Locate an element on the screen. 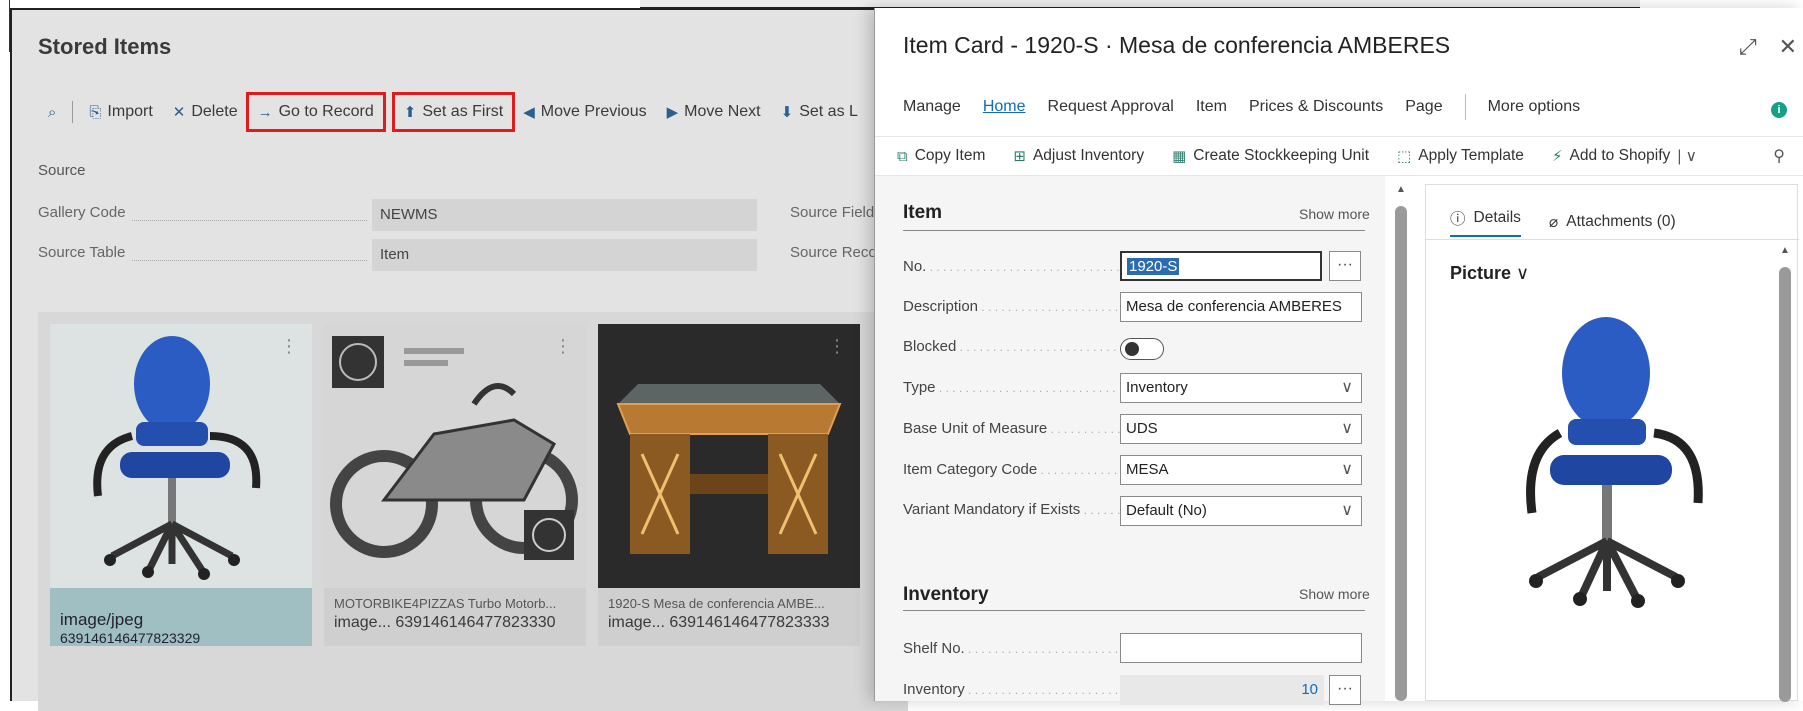  menu-manage: Manage is located at coordinates (932, 107).